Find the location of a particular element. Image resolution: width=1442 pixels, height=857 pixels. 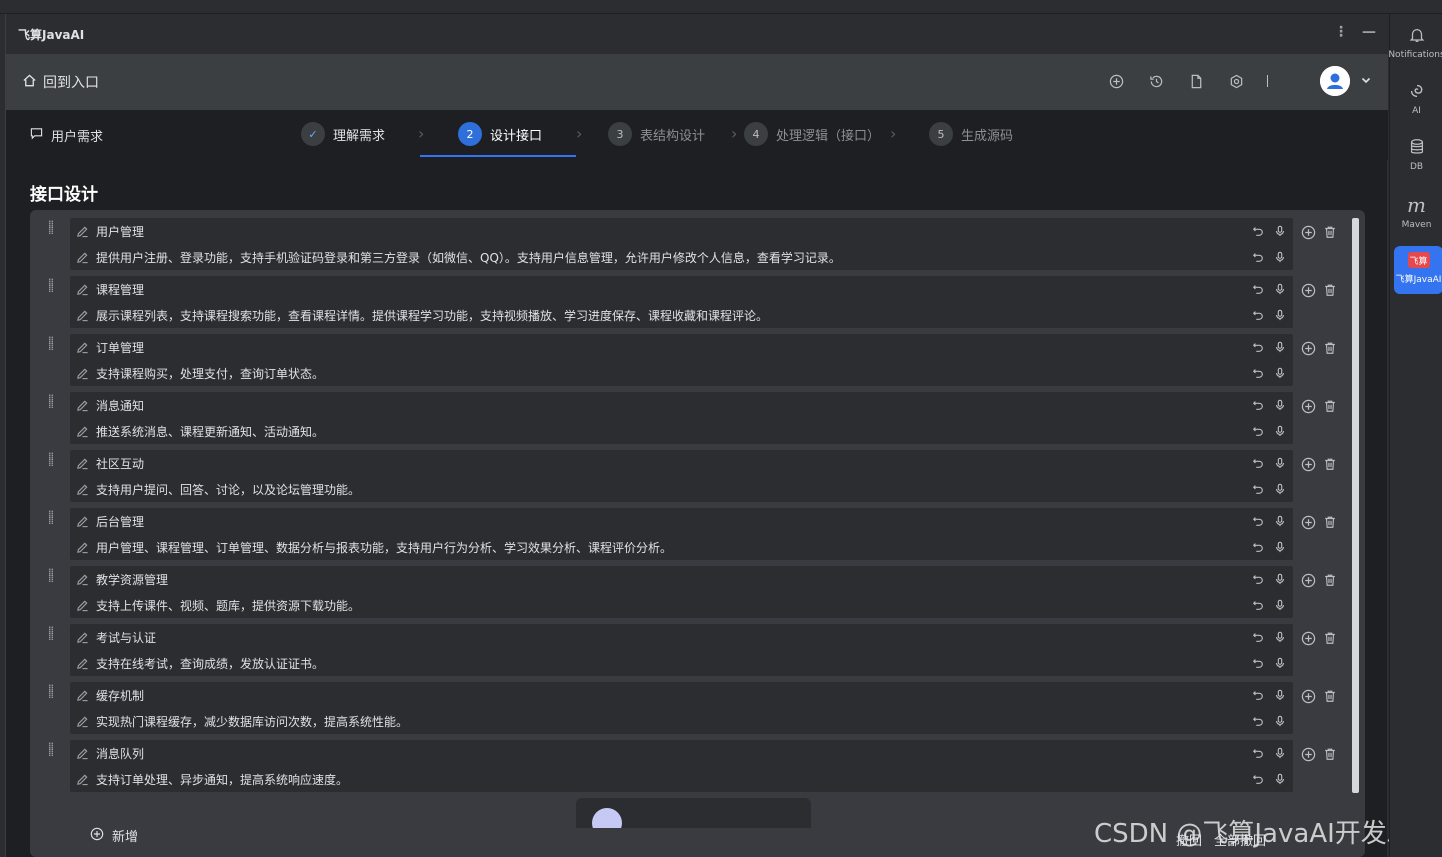

db-tool: DB is located at coordinates (1416, 154).